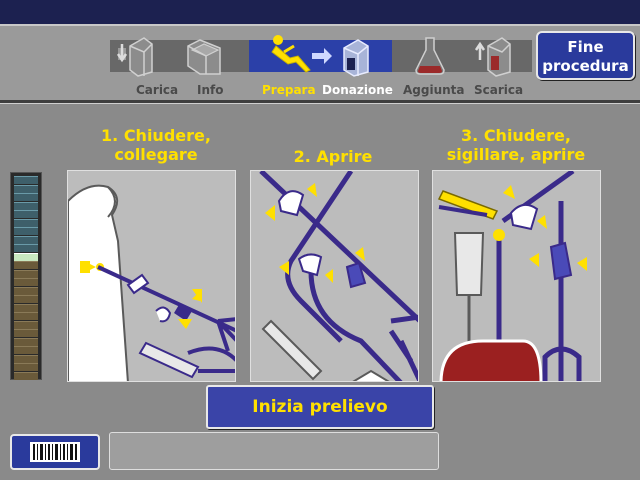  What do you see at coordinates (204, 56) in the screenshot?
I see `folder-icon` at bounding box center [204, 56].